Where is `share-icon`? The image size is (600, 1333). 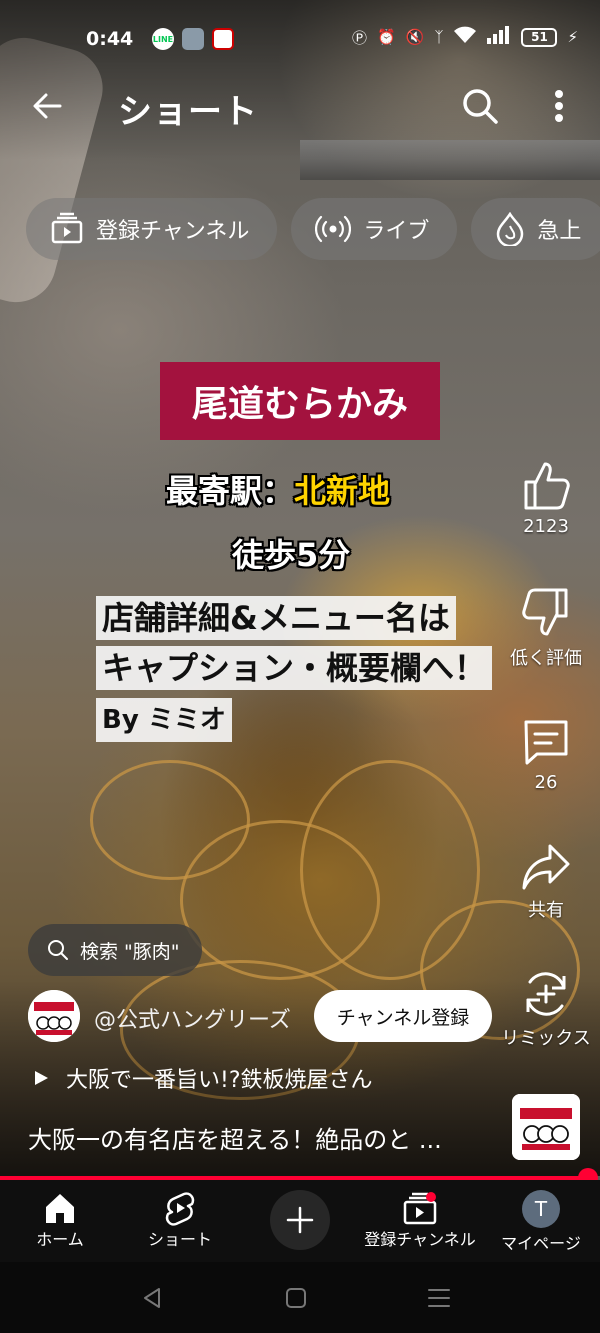
share-icon is located at coordinates (546, 867).